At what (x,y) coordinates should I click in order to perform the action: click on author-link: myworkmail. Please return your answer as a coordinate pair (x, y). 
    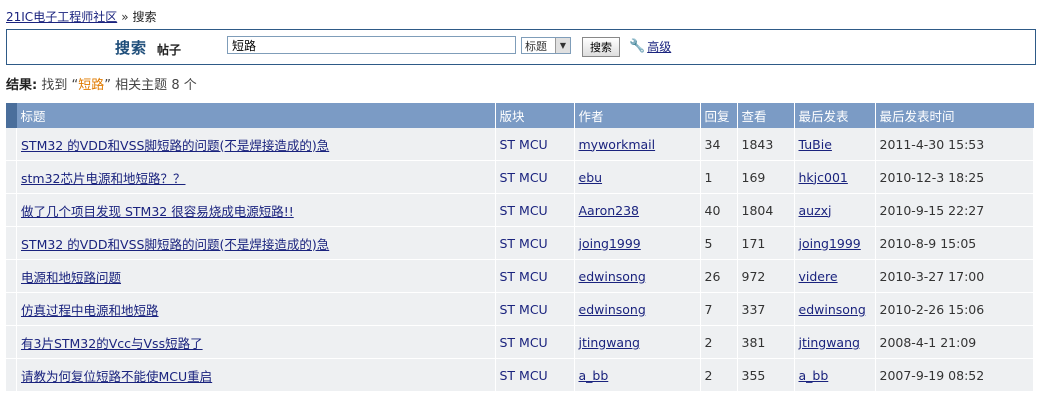
    Looking at the image, I should click on (617, 144).